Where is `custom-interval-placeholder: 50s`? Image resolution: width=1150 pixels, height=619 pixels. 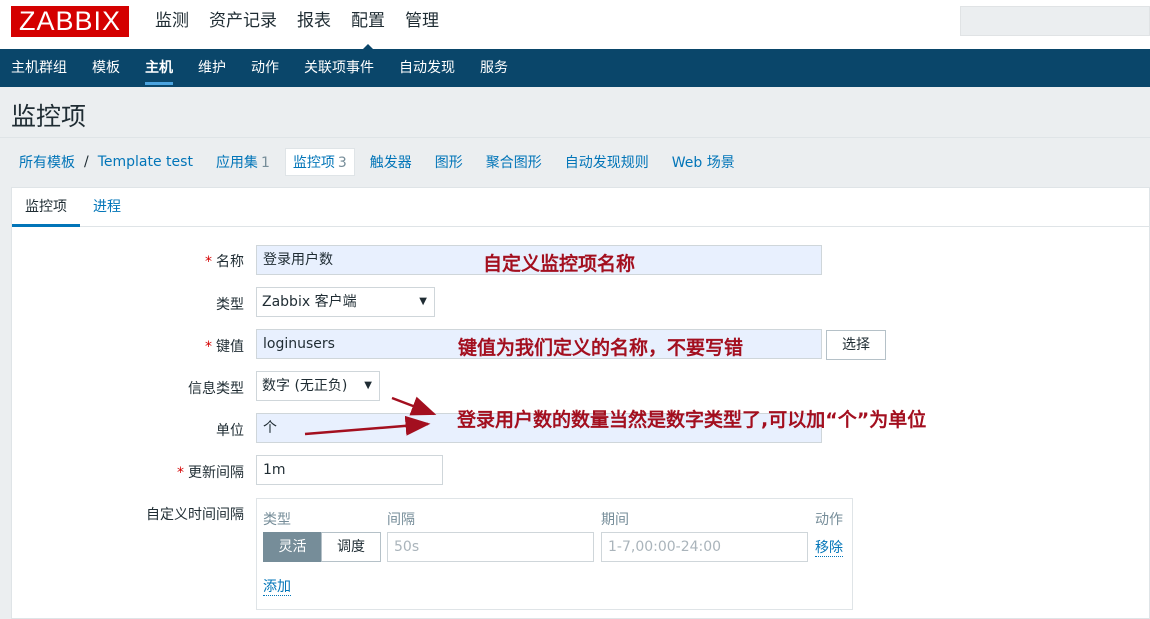
custom-interval-placeholder: 50s is located at coordinates (407, 547).